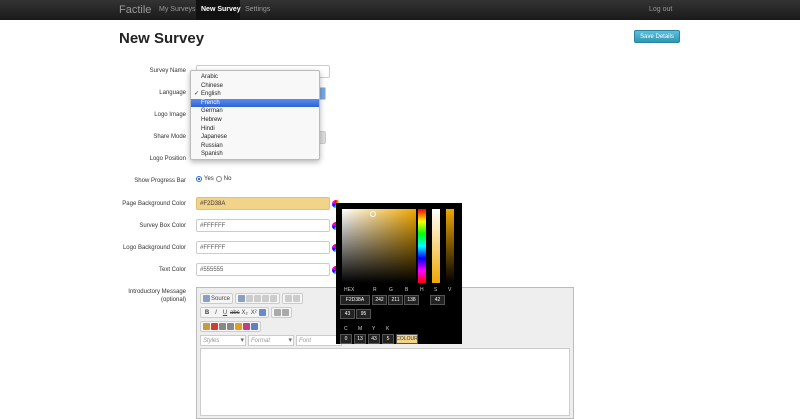  Describe the element at coordinates (207, 313) in the screenshot. I see `bold-button: B` at that location.